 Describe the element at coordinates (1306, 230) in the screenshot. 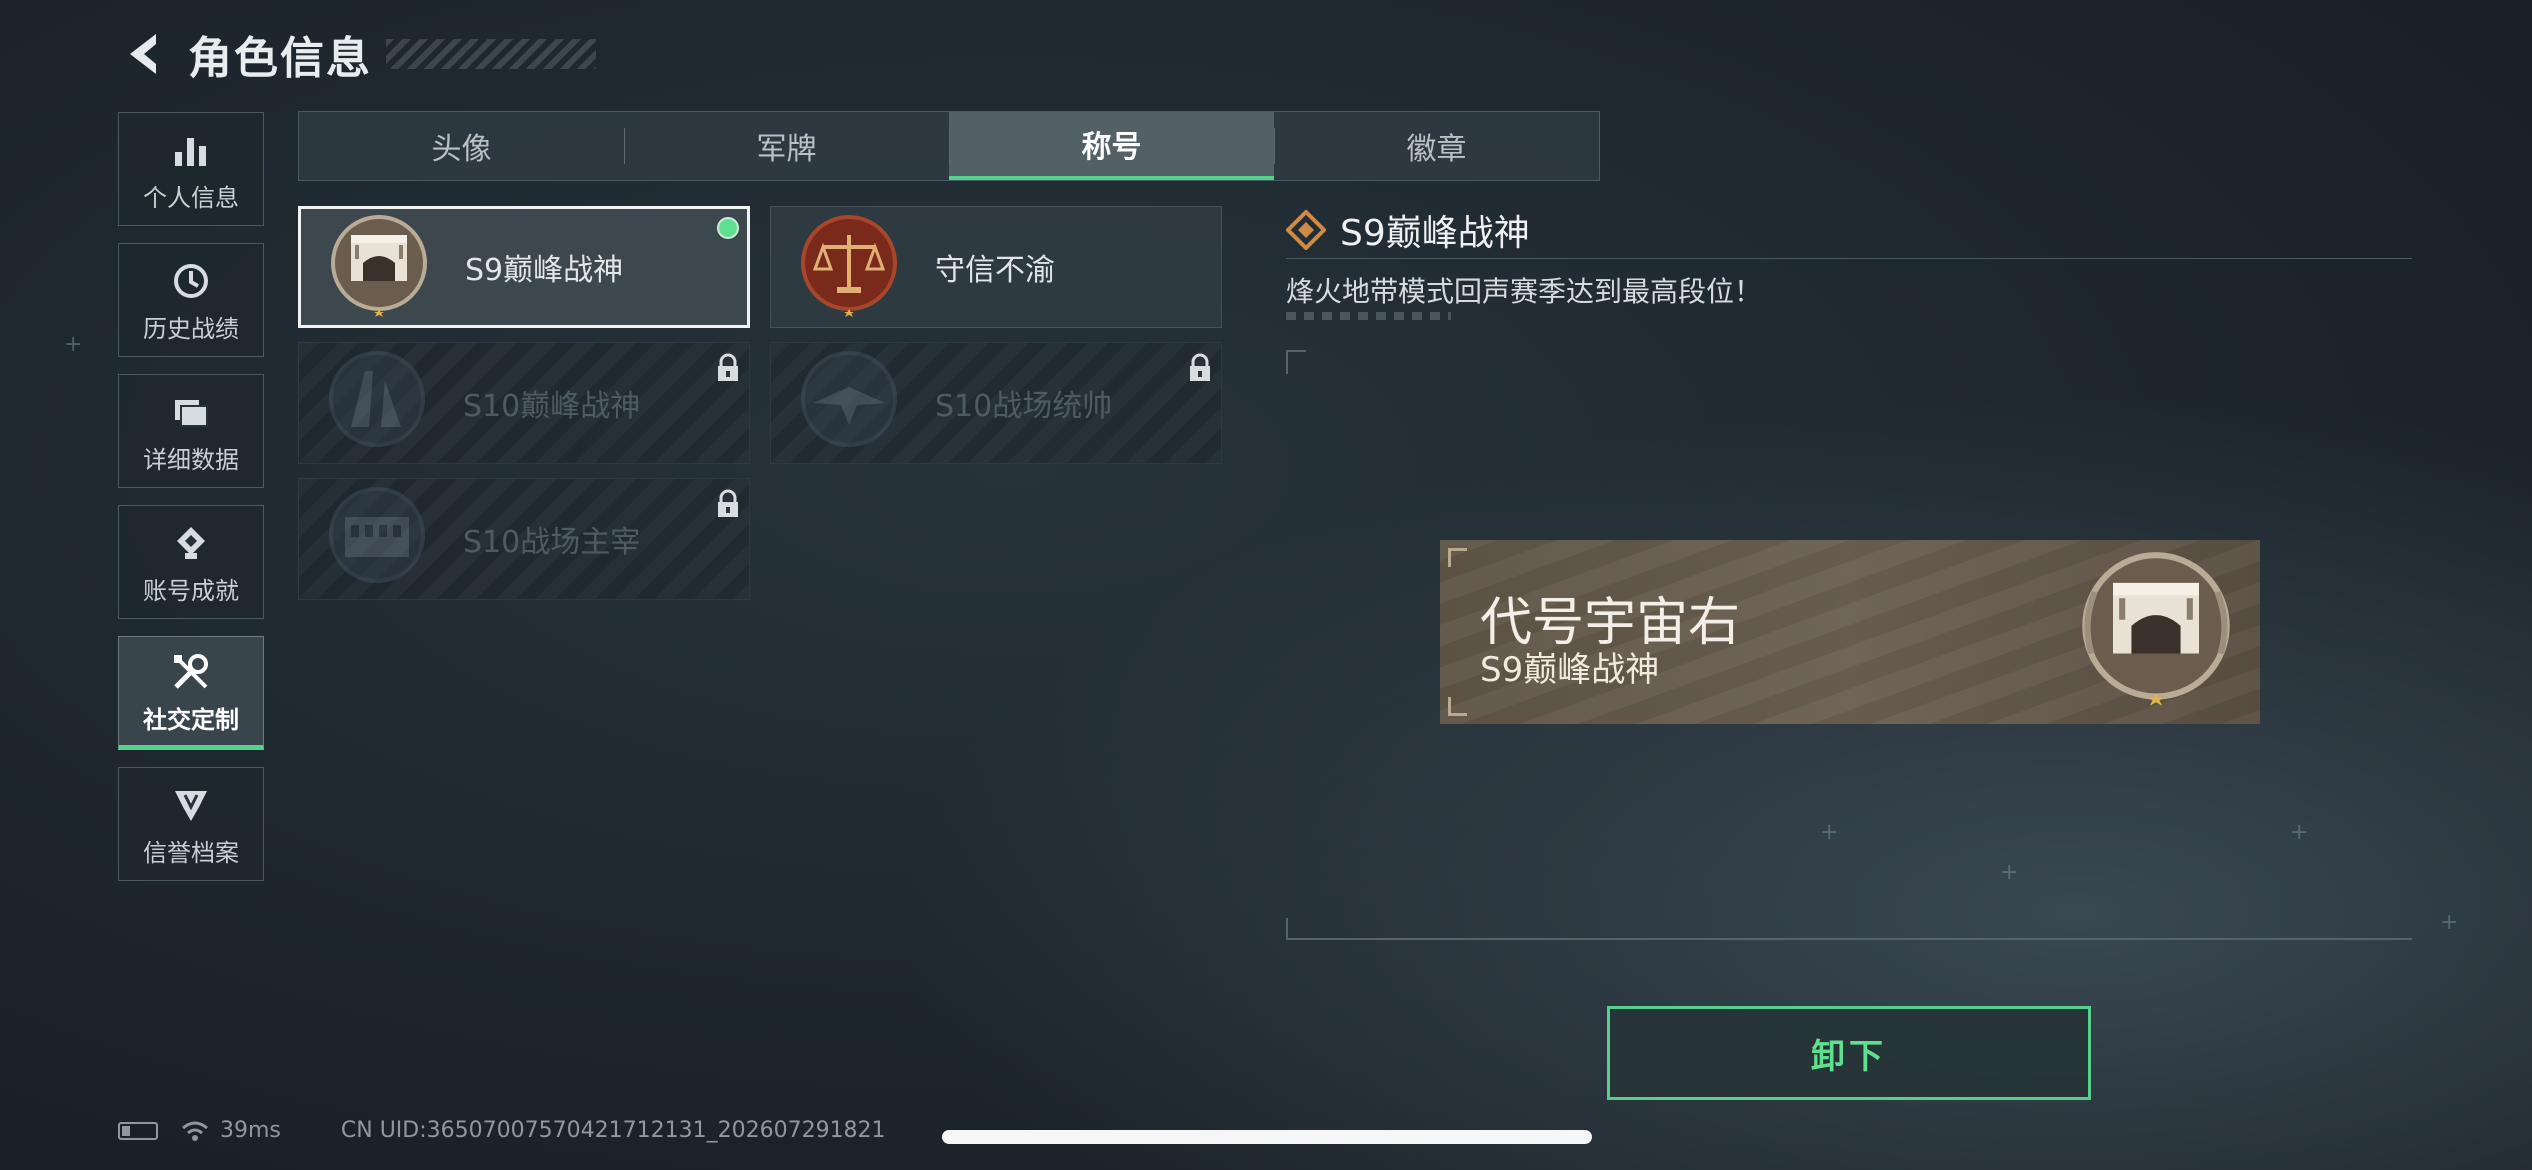

I see `diamond-title-icon` at that location.